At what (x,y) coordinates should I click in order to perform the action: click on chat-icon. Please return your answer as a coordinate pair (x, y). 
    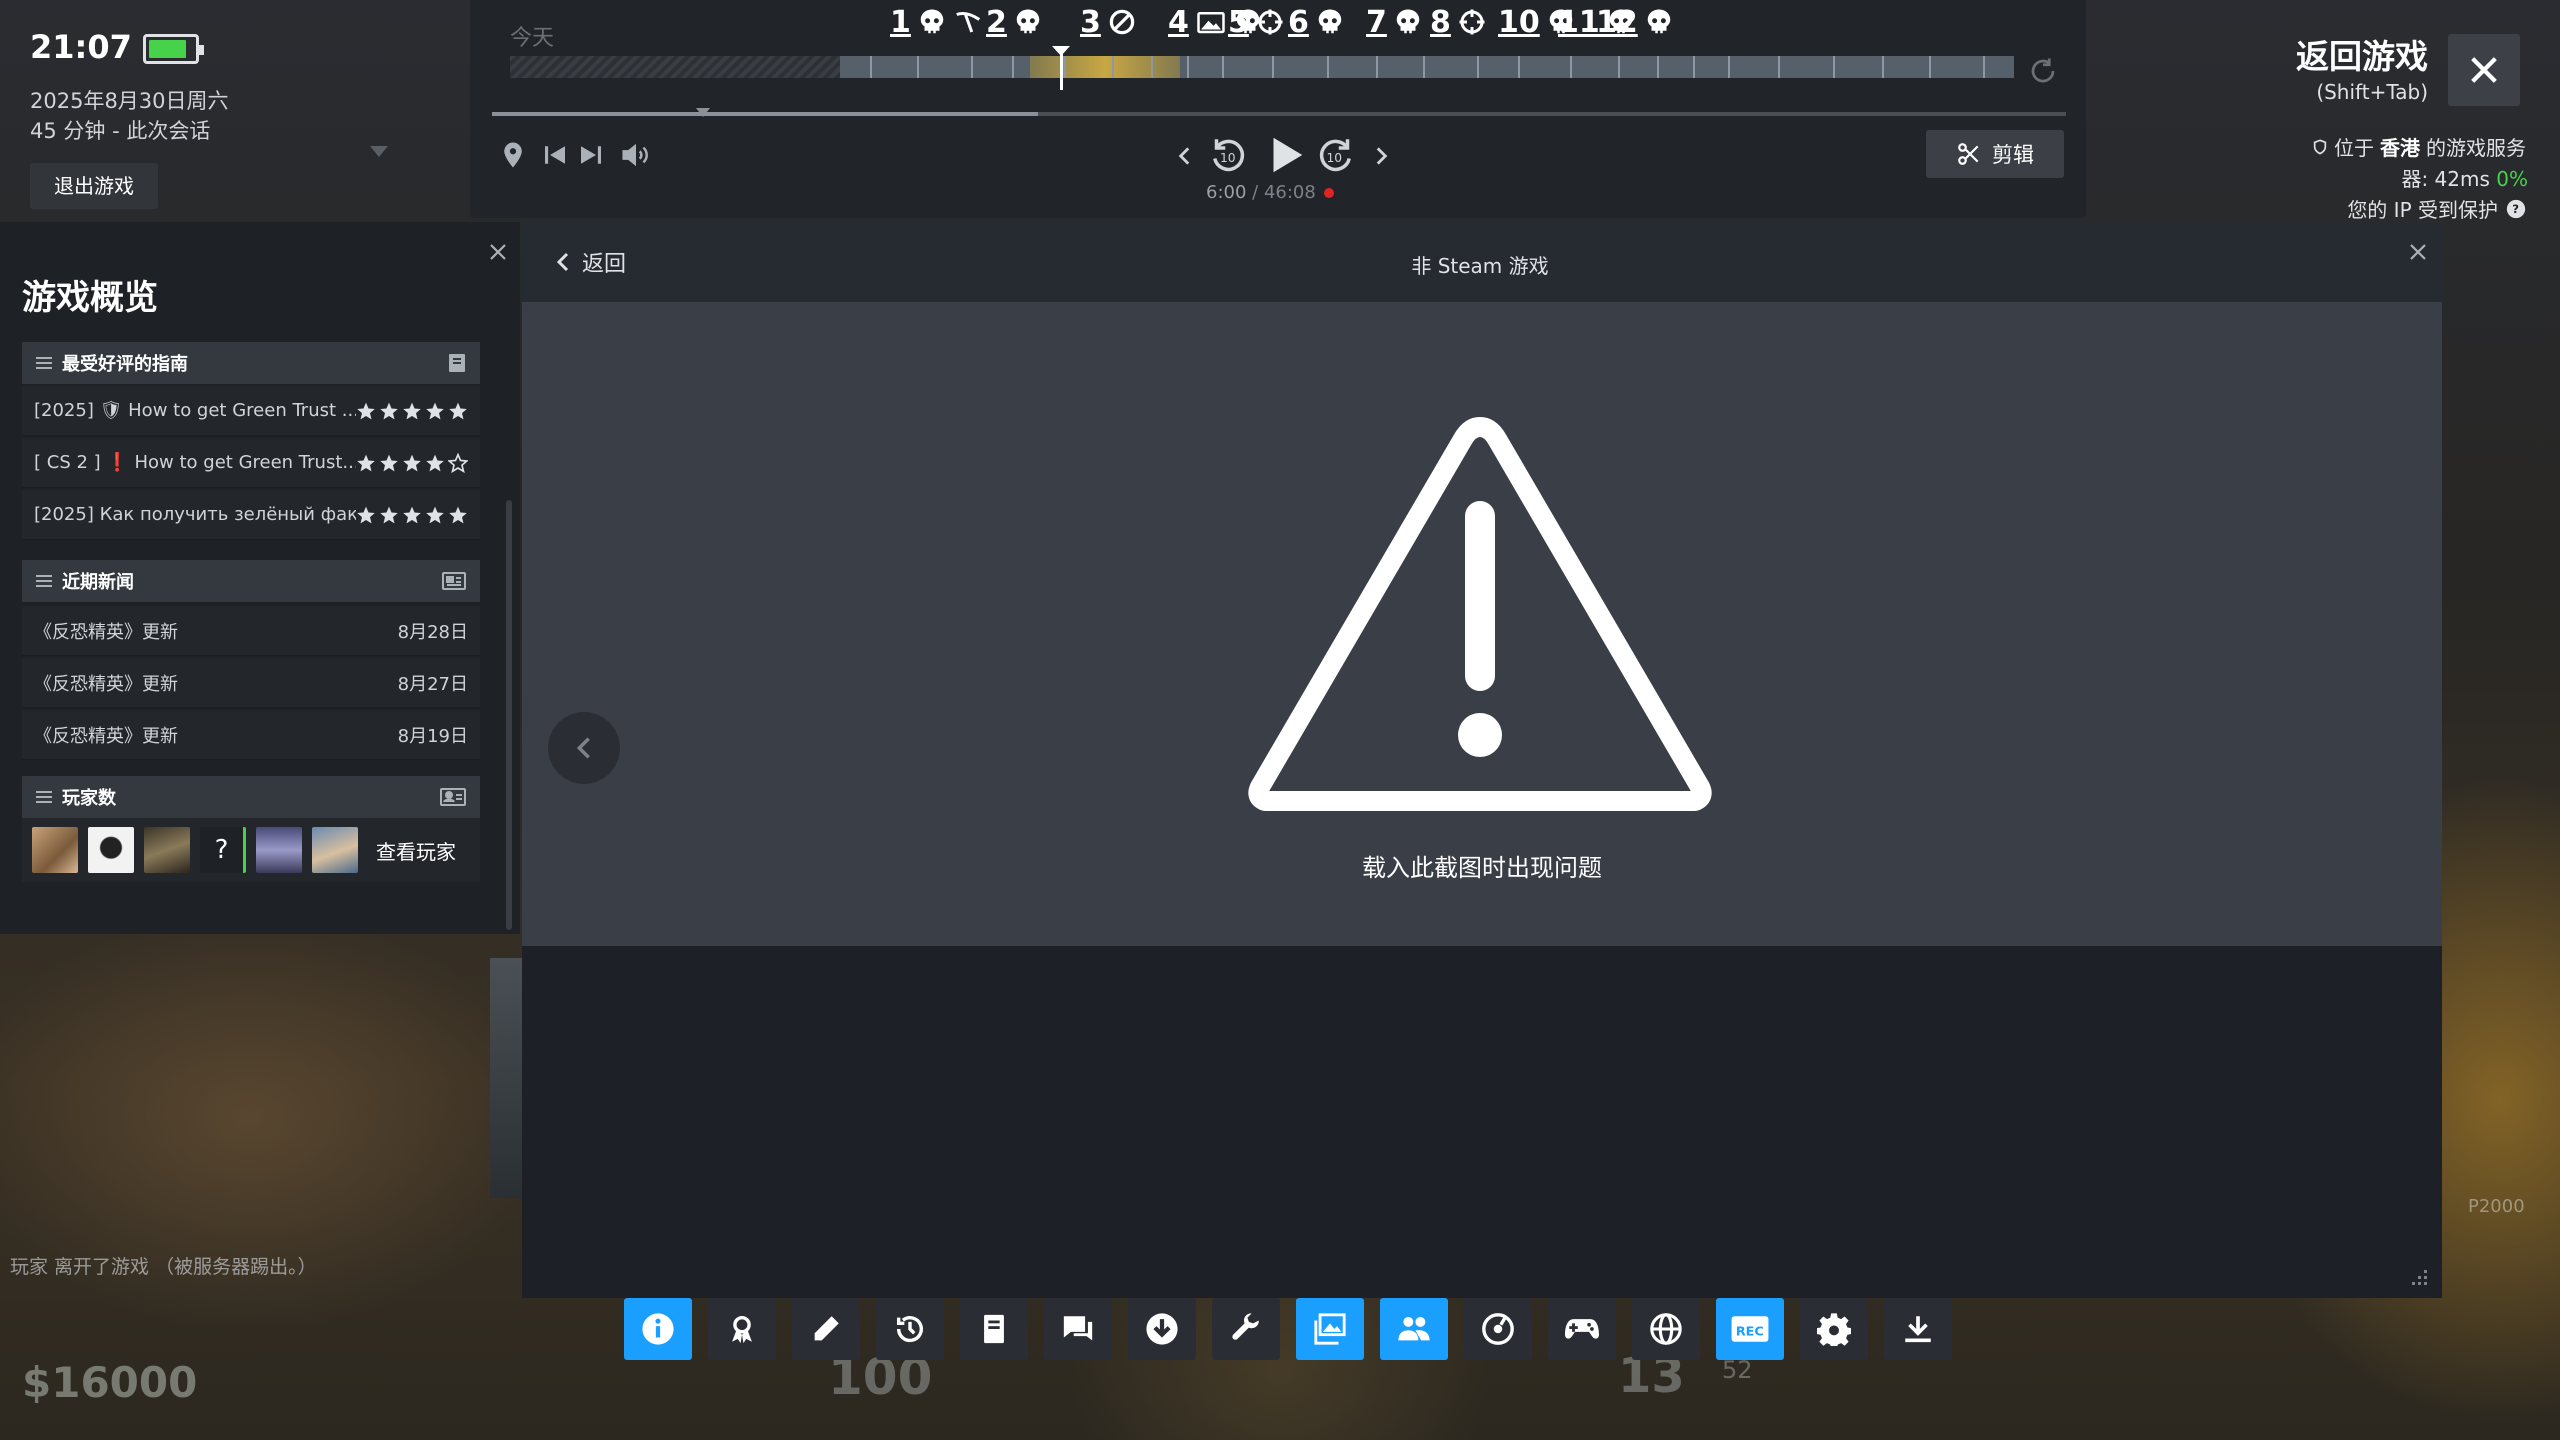
    Looking at the image, I should click on (1078, 1329).